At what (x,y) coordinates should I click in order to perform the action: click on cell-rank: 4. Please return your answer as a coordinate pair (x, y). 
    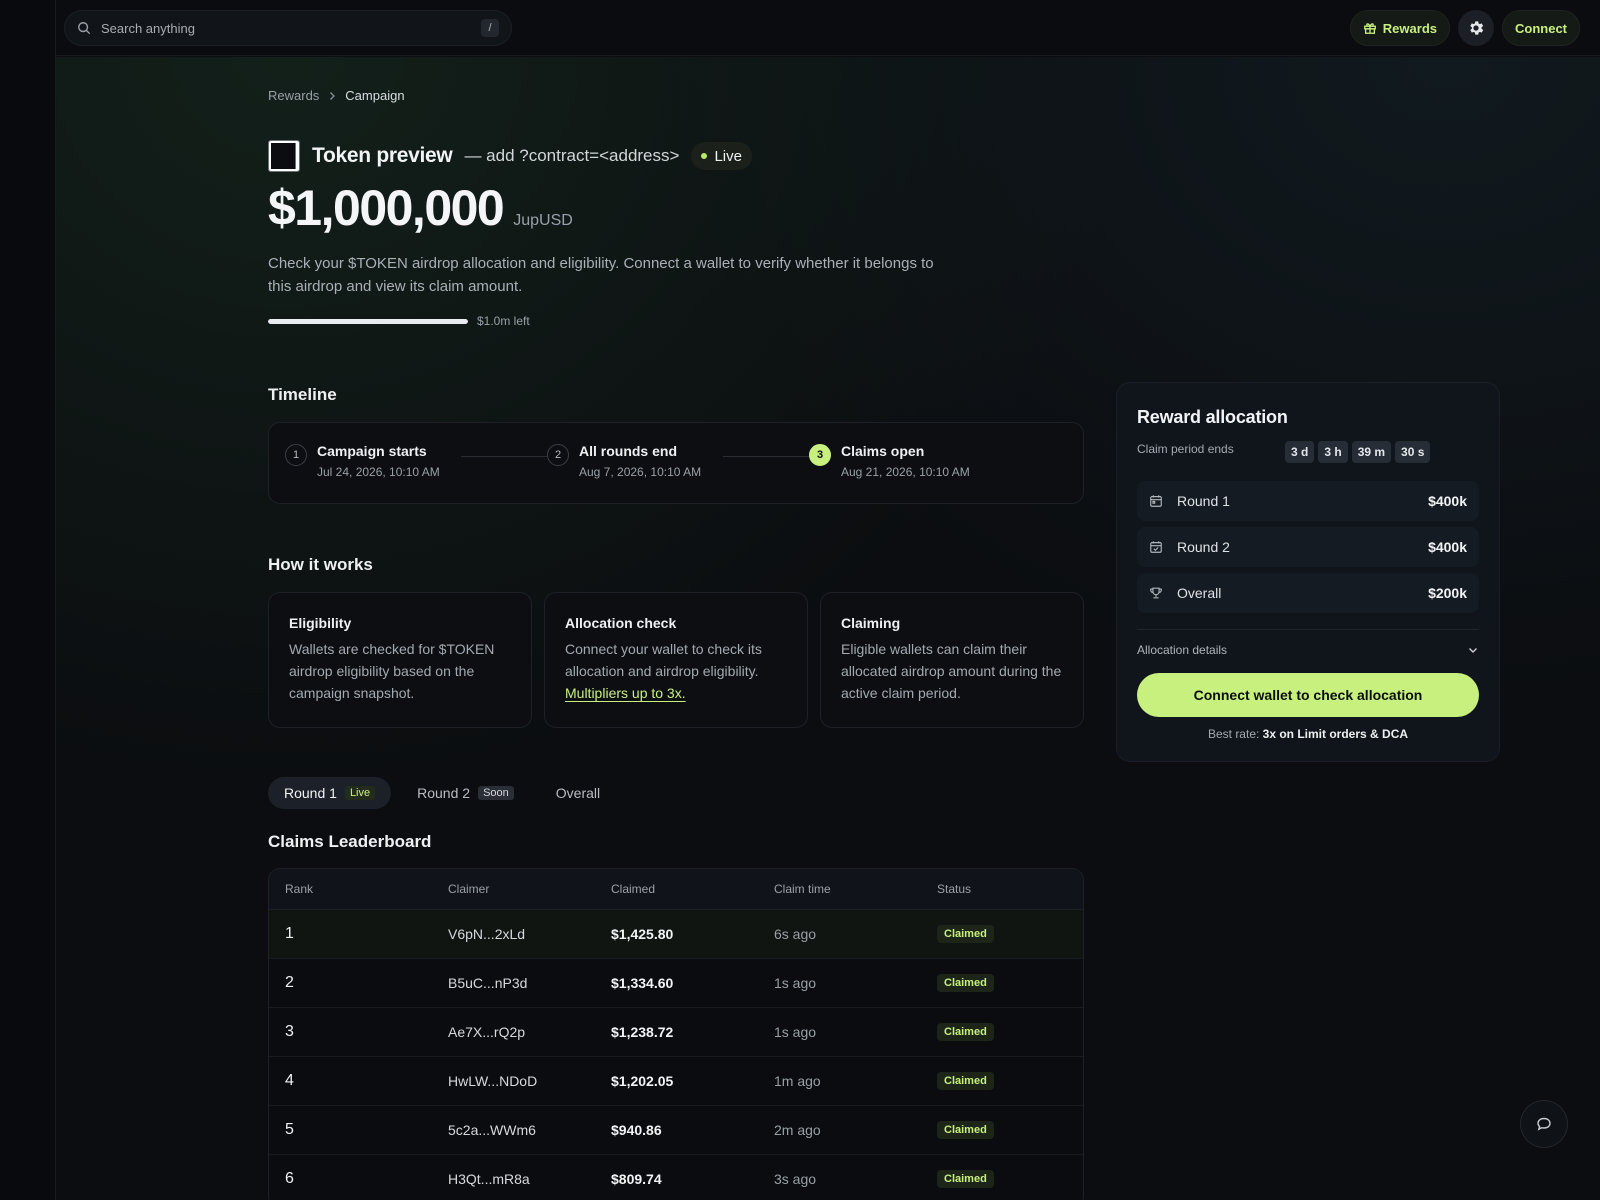
    Looking at the image, I should click on (289, 1080).